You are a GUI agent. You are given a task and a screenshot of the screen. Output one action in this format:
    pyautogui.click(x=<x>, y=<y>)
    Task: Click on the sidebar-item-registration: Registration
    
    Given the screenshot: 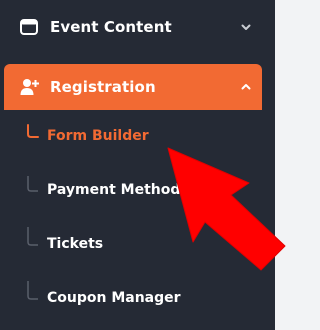 What is the action you would take?
    pyautogui.click(x=133, y=87)
    